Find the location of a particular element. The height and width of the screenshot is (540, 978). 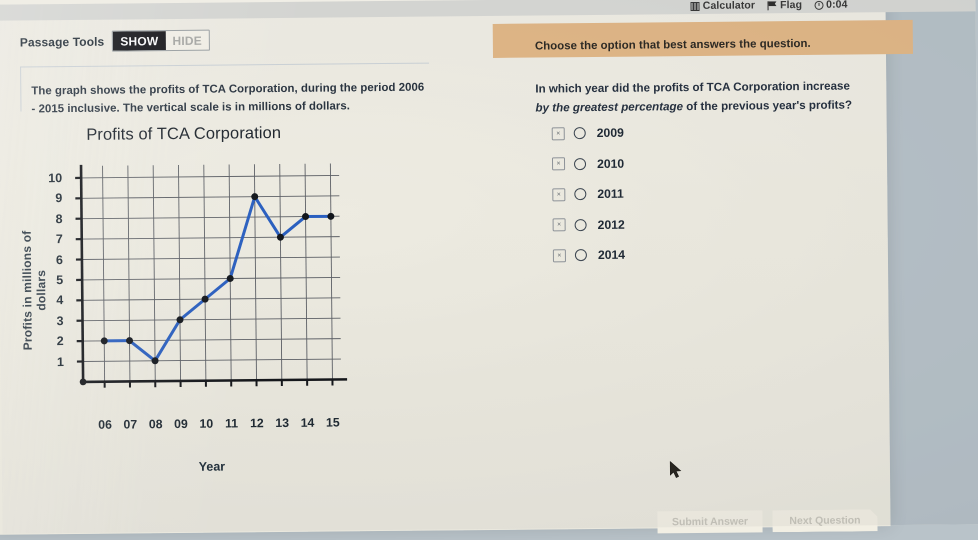

answer-option-label: 2011 is located at coordinates (610, 194).